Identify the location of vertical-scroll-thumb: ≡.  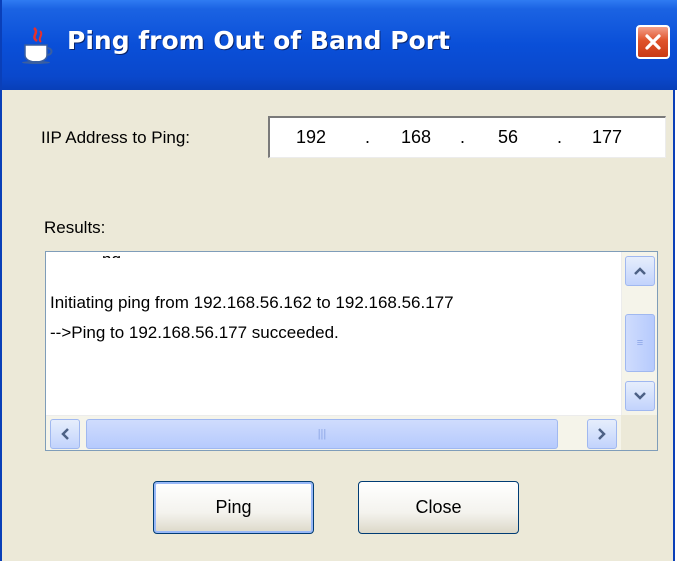
(640, 343).